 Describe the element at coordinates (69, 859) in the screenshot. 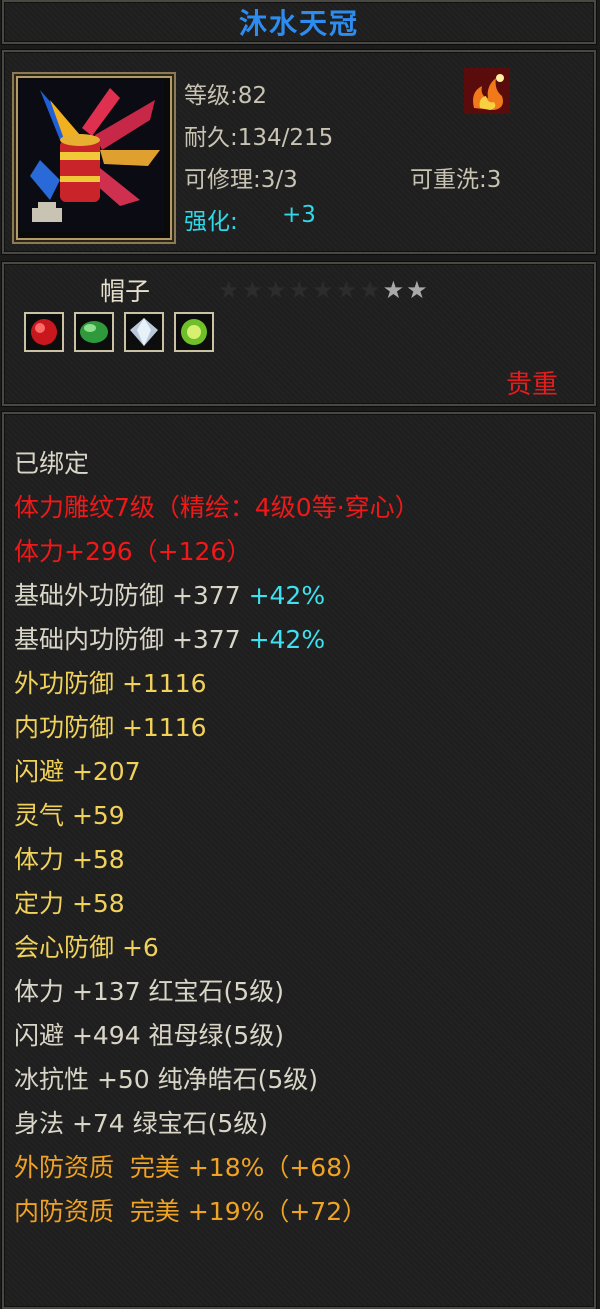

I see `vitality-stat: 体力 +58` at that location.